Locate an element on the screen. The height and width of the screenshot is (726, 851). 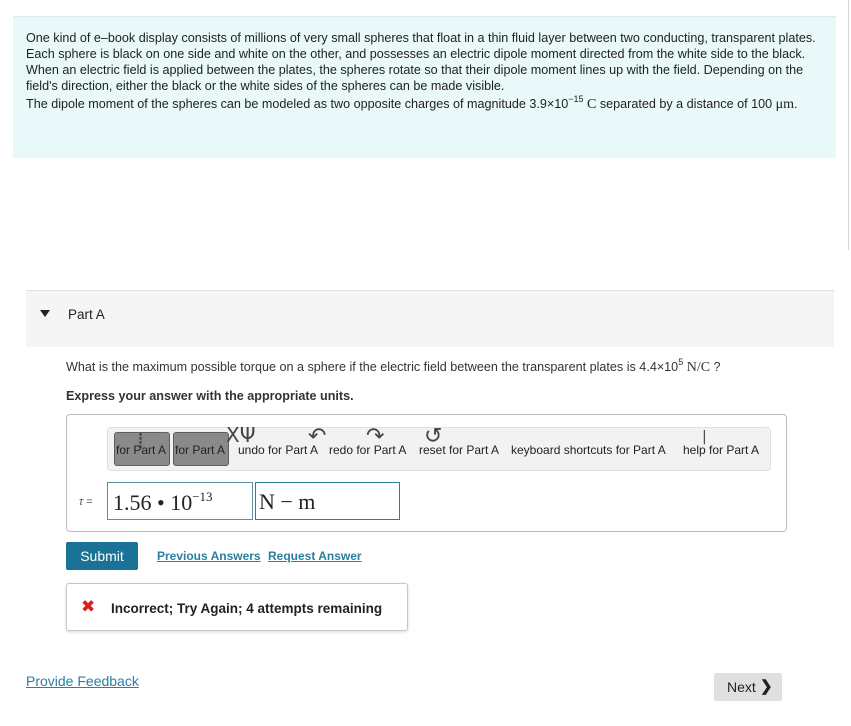
redo-icon: ↷ is located at coordinates (375, 436).